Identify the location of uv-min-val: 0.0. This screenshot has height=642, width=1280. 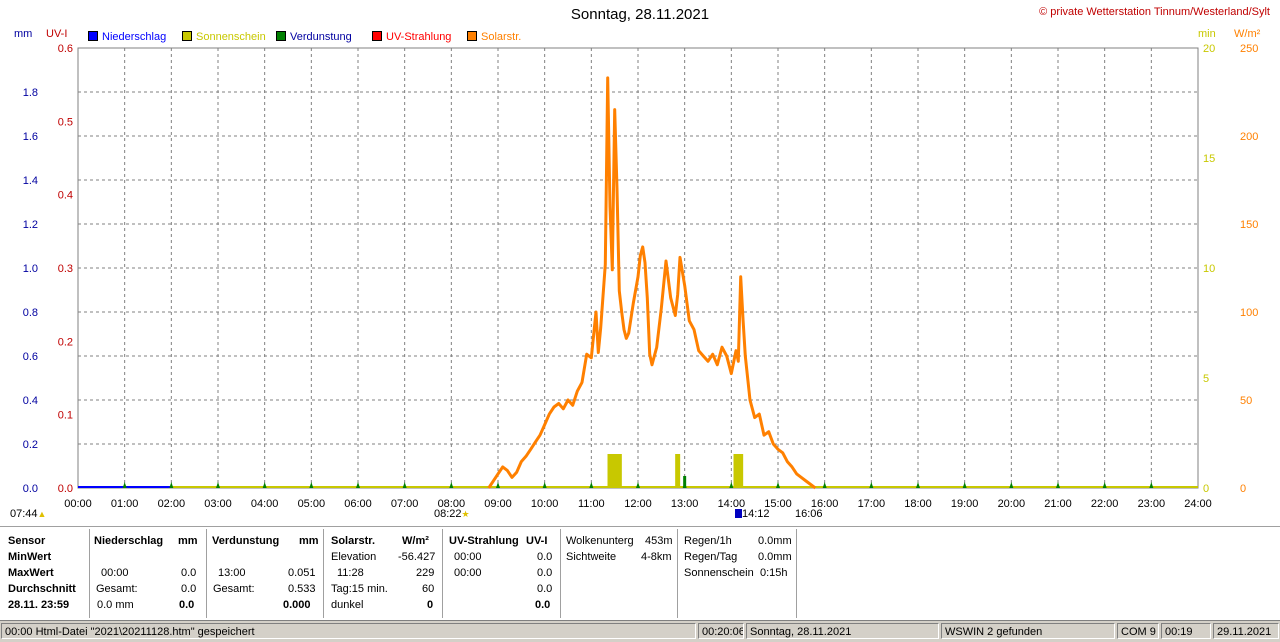
(545, 557).